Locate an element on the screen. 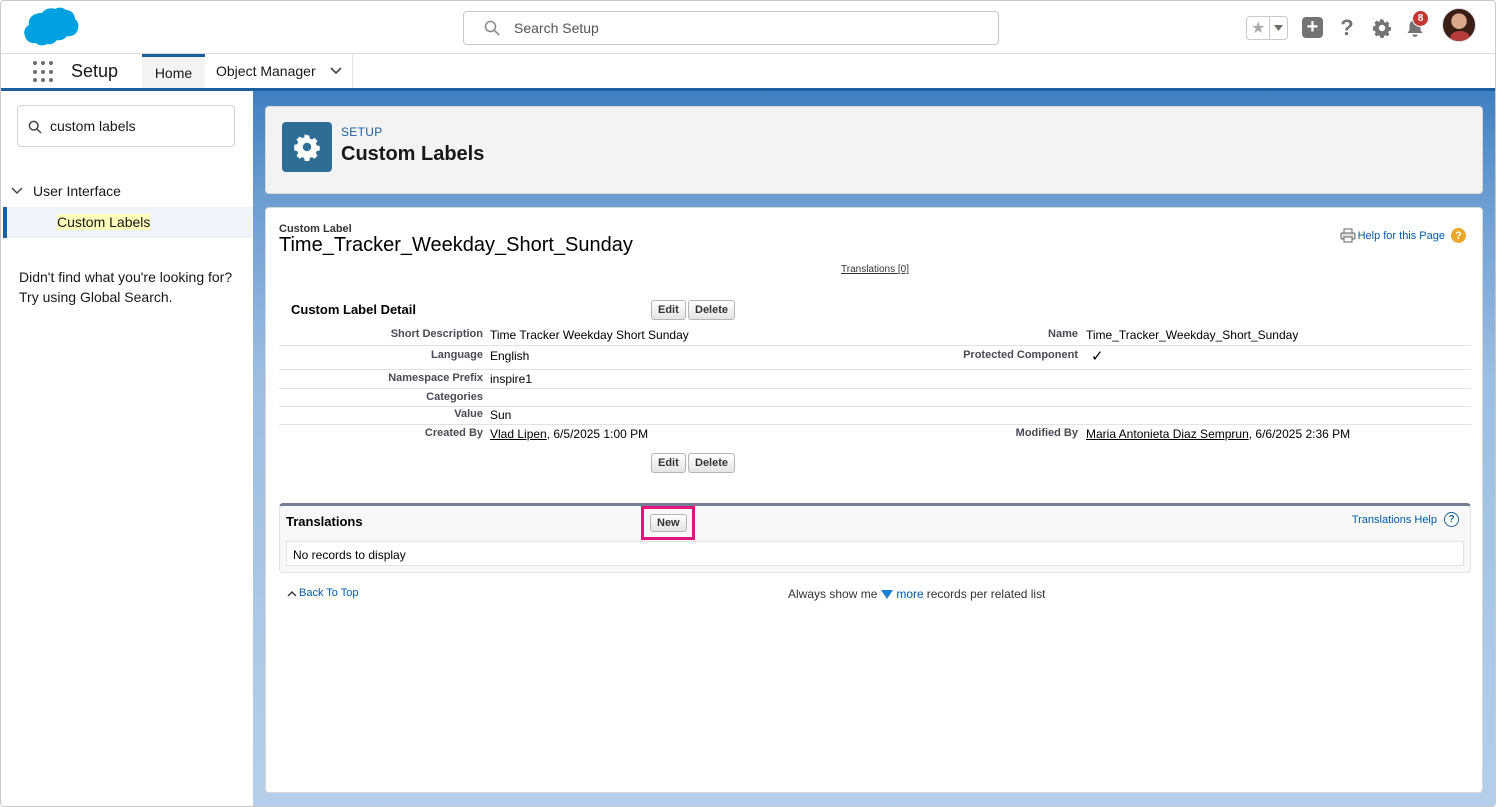 This screenshot has width=1496, height=807. page-header: SETUP Custom Labels is located at coordinates (874, 150).